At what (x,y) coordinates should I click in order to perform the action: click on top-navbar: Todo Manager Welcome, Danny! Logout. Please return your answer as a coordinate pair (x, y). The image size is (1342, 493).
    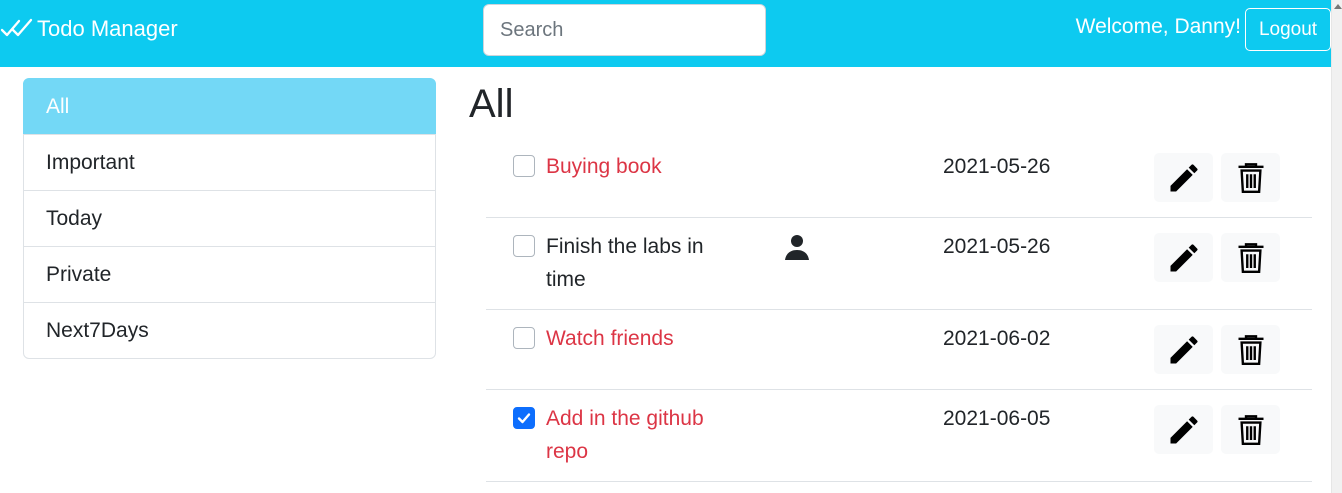
    Looking at the image, I should click on (671, 33).